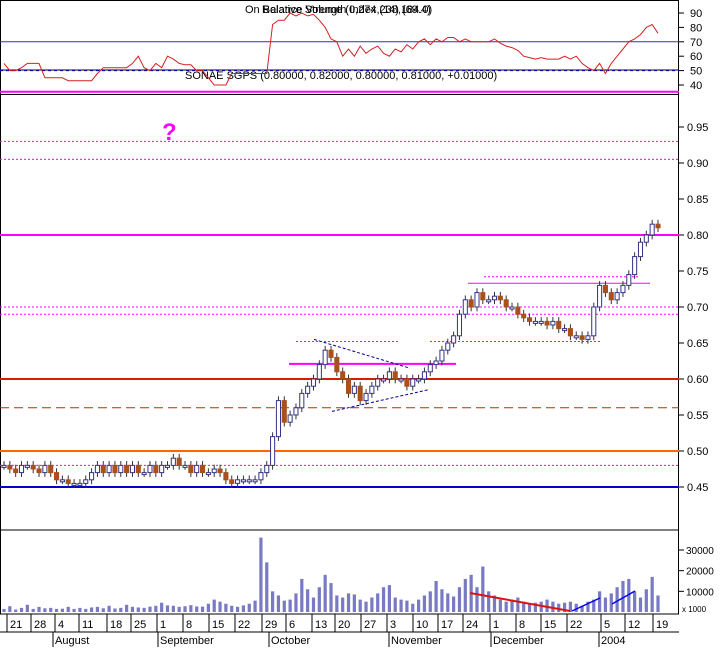 The image size is (724, 652). Describe the element at coordinates (292, 625) in the screenshot. I see `day-label: 6` at that location.